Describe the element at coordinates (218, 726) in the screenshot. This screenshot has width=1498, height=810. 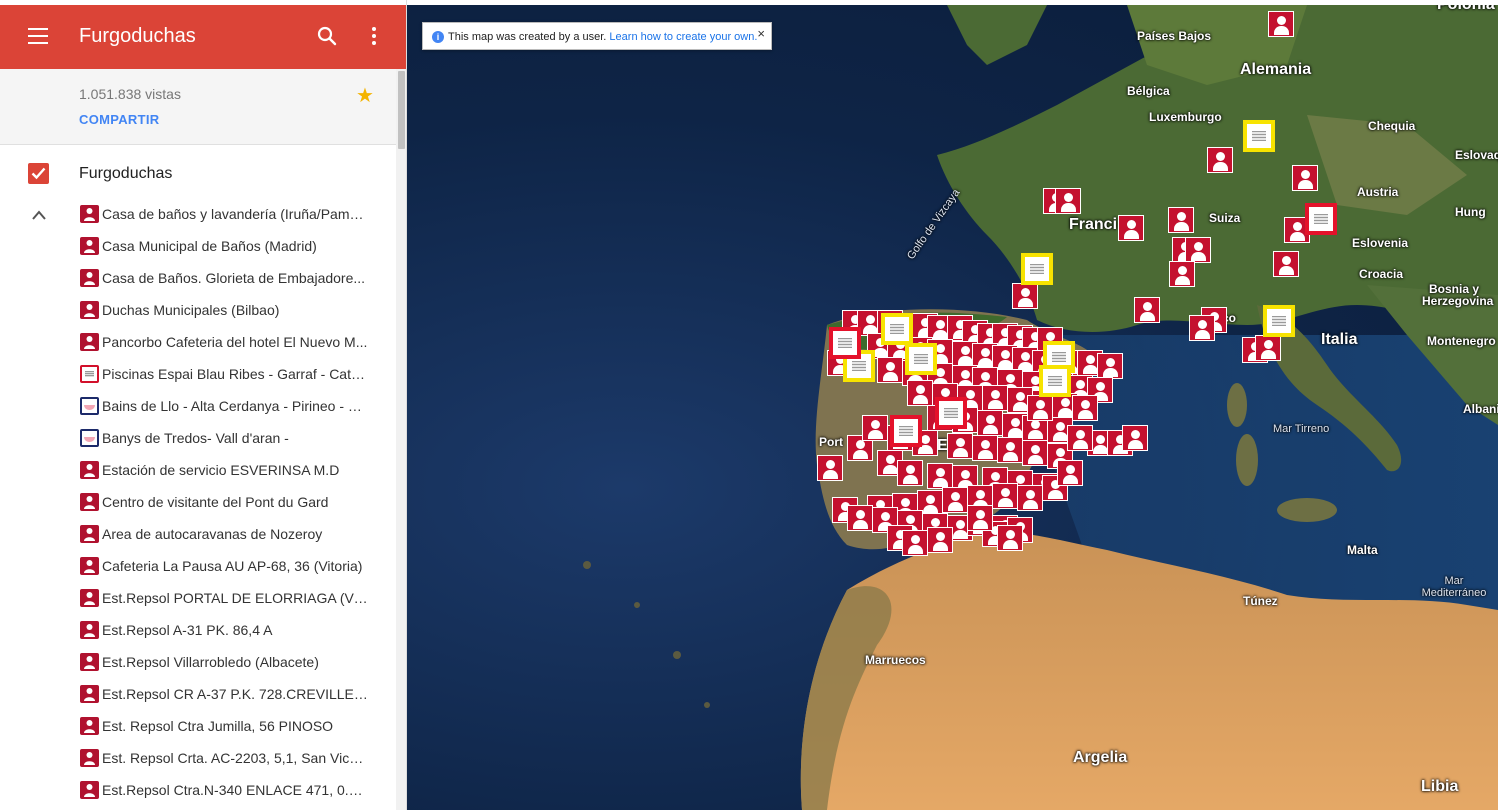
I see `place-name: Est. Repsol Ctra Jumilla, 56 PINOSO` at that location.